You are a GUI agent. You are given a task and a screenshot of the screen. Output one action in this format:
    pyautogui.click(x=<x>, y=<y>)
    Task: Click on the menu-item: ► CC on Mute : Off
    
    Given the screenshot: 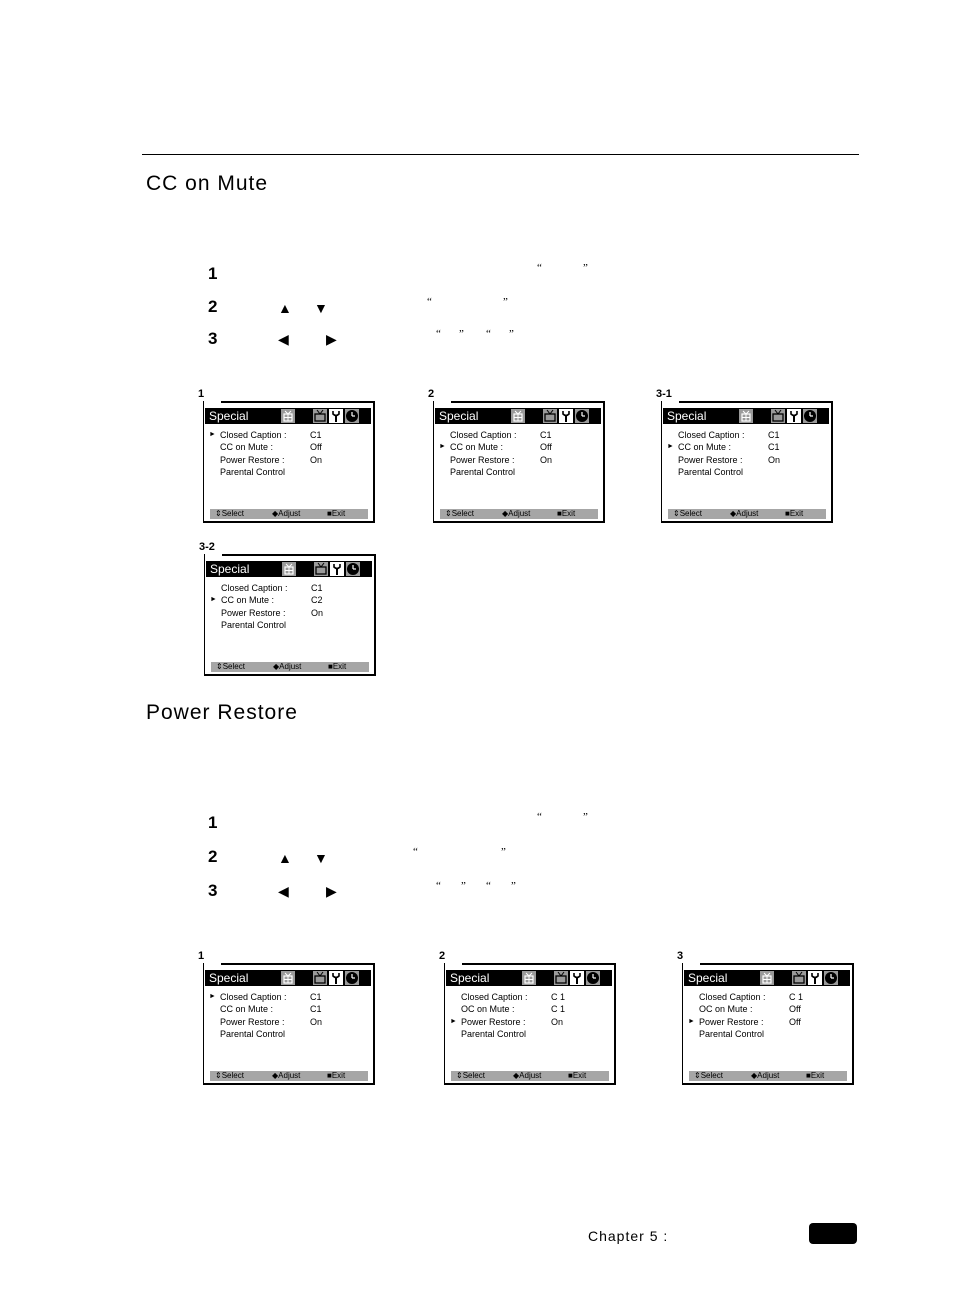 What is the action you would take?
    pyautogui.click(x=519, y=447)
    